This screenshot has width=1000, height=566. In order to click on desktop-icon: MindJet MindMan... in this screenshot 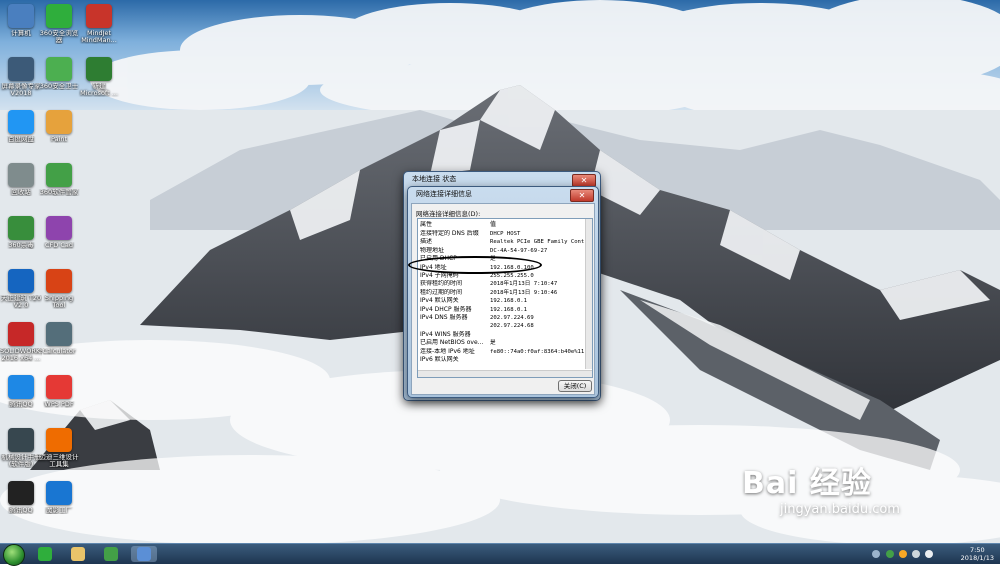, I will do `click(99, 24)`.